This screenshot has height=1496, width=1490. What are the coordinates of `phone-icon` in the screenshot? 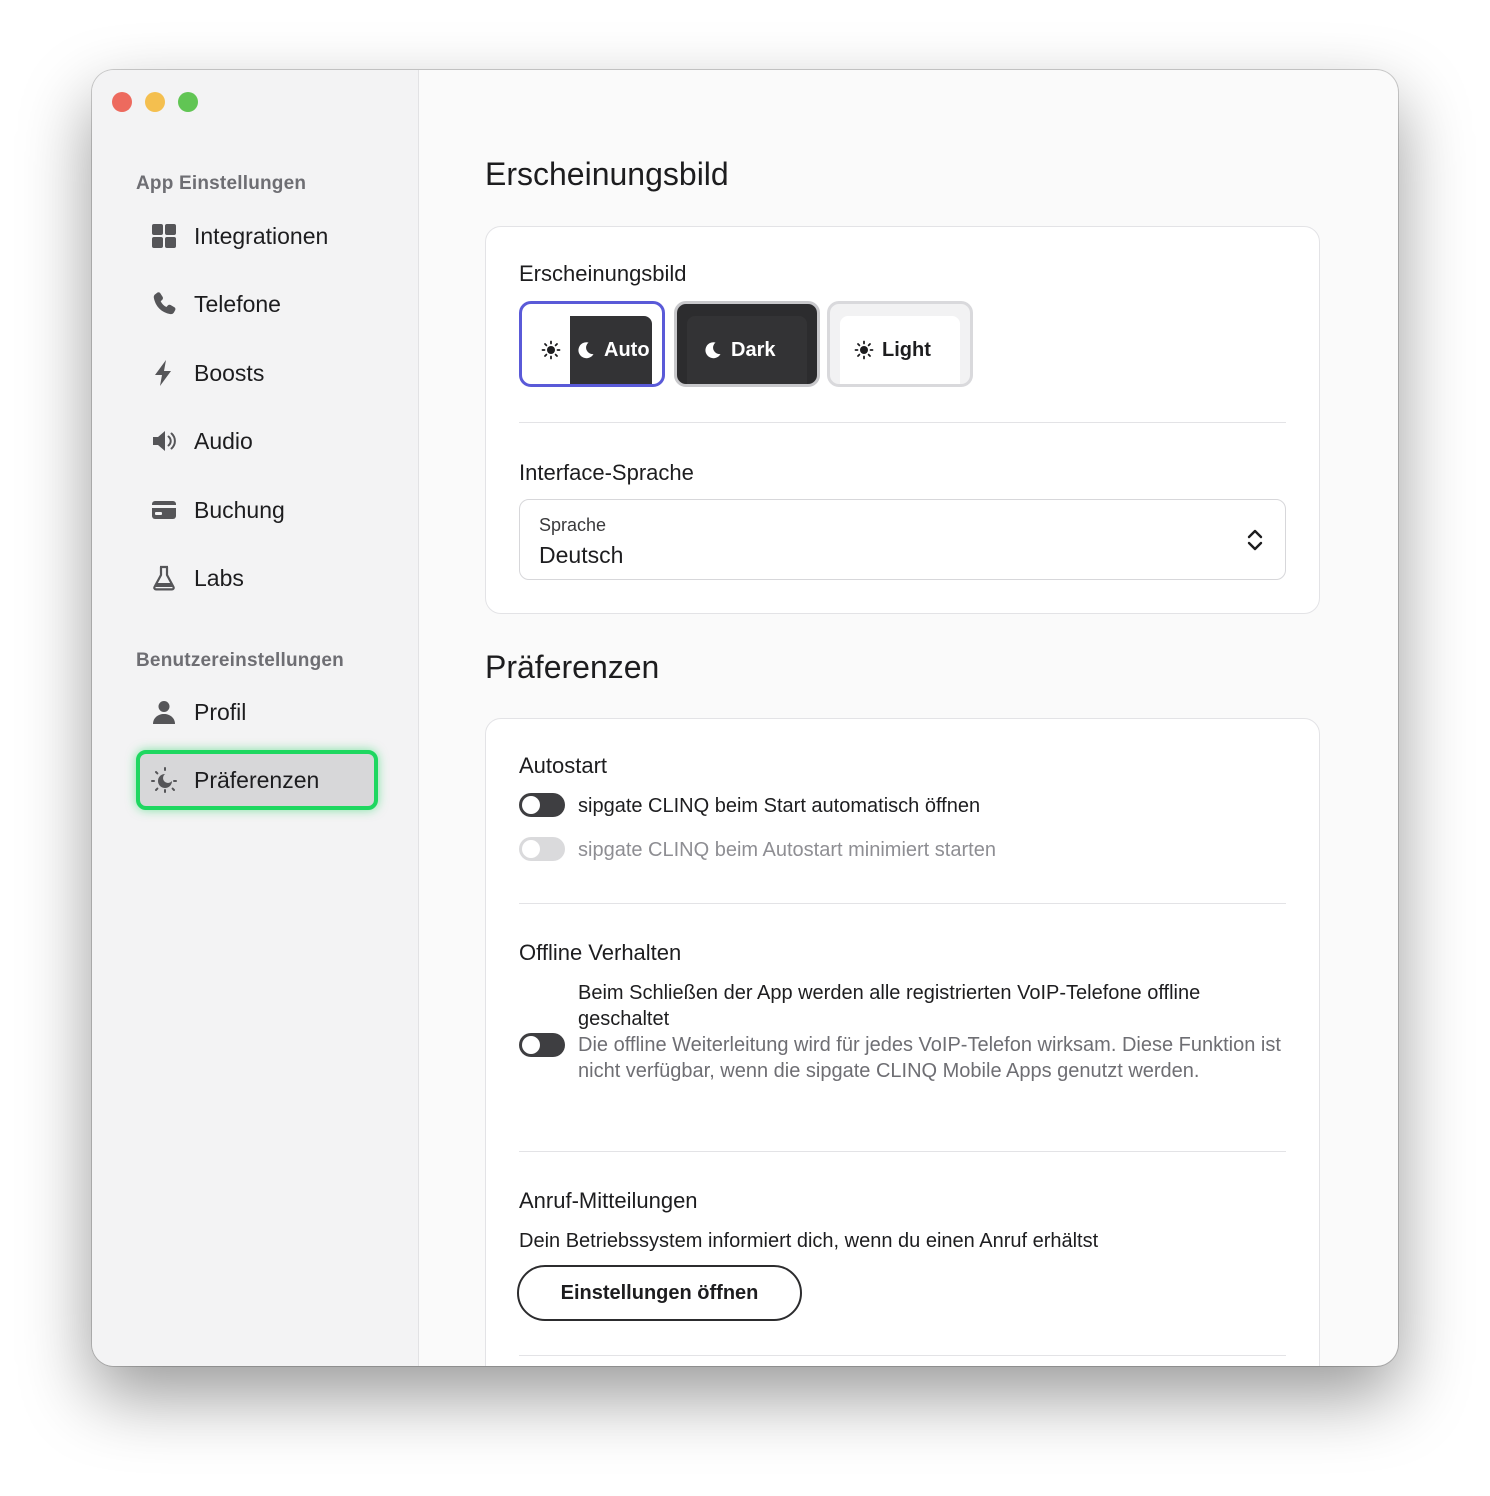 It's located at (164, 304).